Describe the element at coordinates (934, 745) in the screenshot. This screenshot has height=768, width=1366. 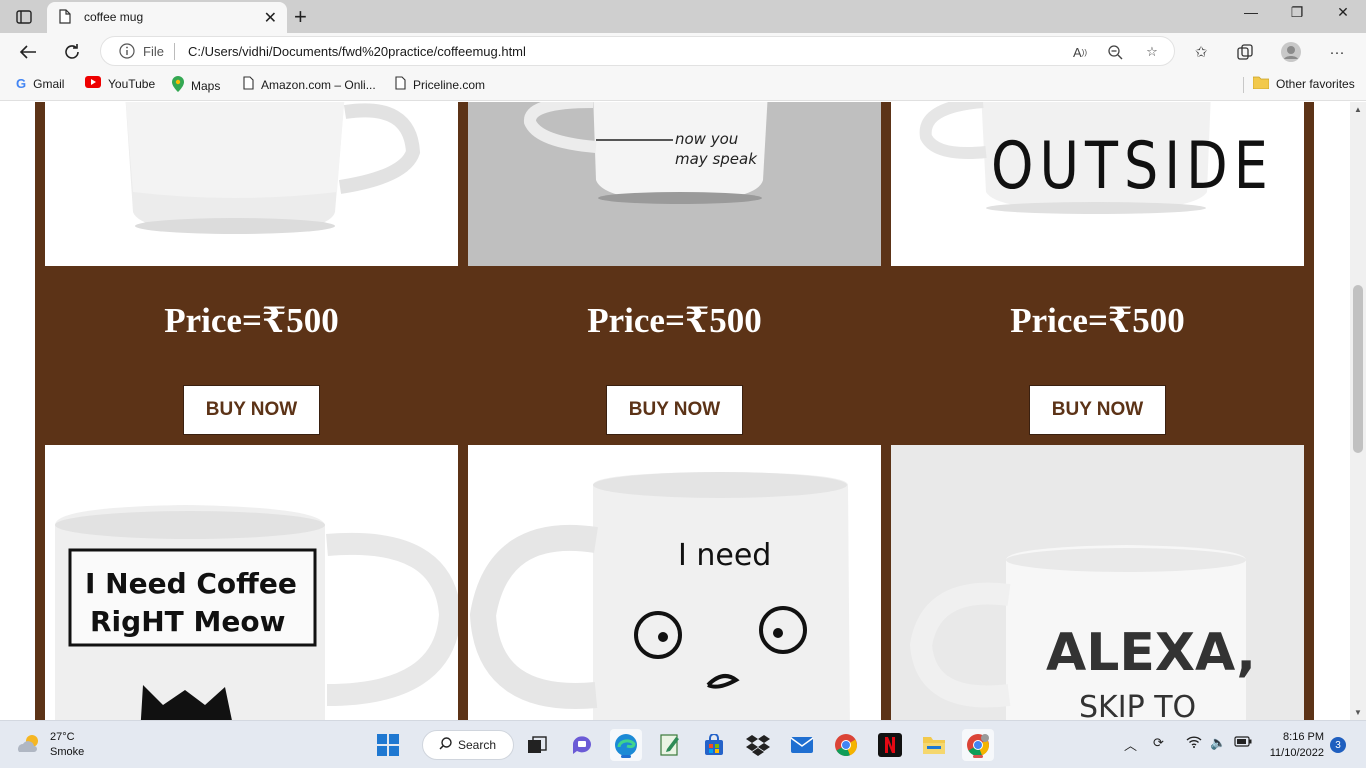
I see `file-explorer-icon` at that location.